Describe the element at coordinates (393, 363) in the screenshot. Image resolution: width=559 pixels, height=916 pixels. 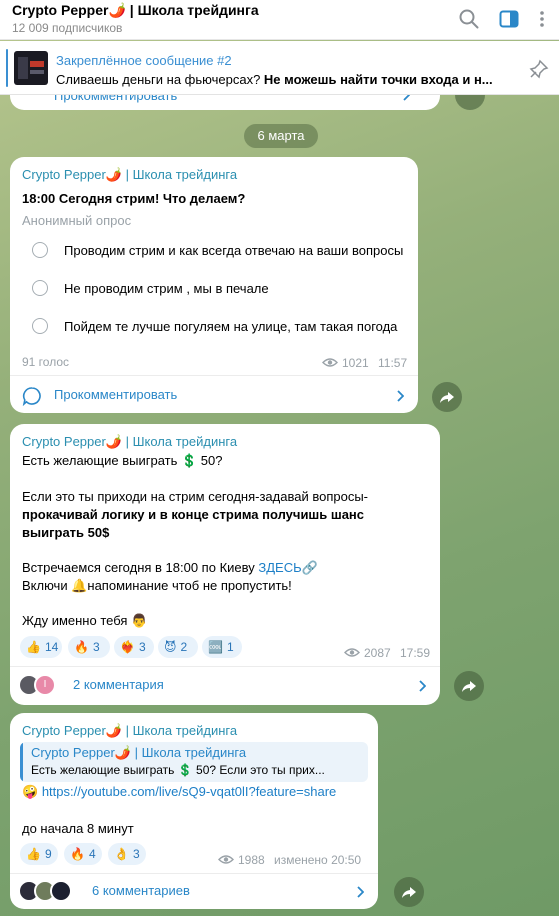
I see `post-time: 11:57` at that location.